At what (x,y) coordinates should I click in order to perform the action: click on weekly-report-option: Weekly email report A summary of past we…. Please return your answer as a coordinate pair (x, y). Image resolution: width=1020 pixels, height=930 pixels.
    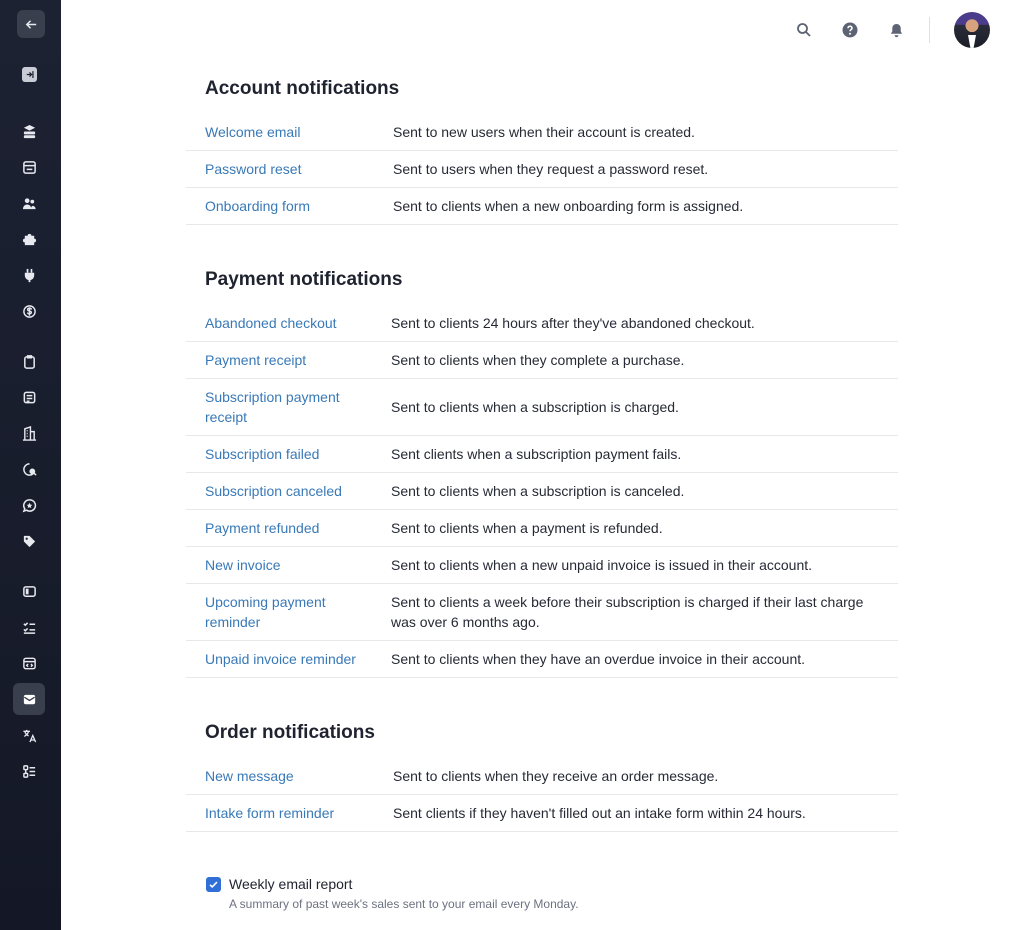
    Looking at the image, I should click on (392, 893).